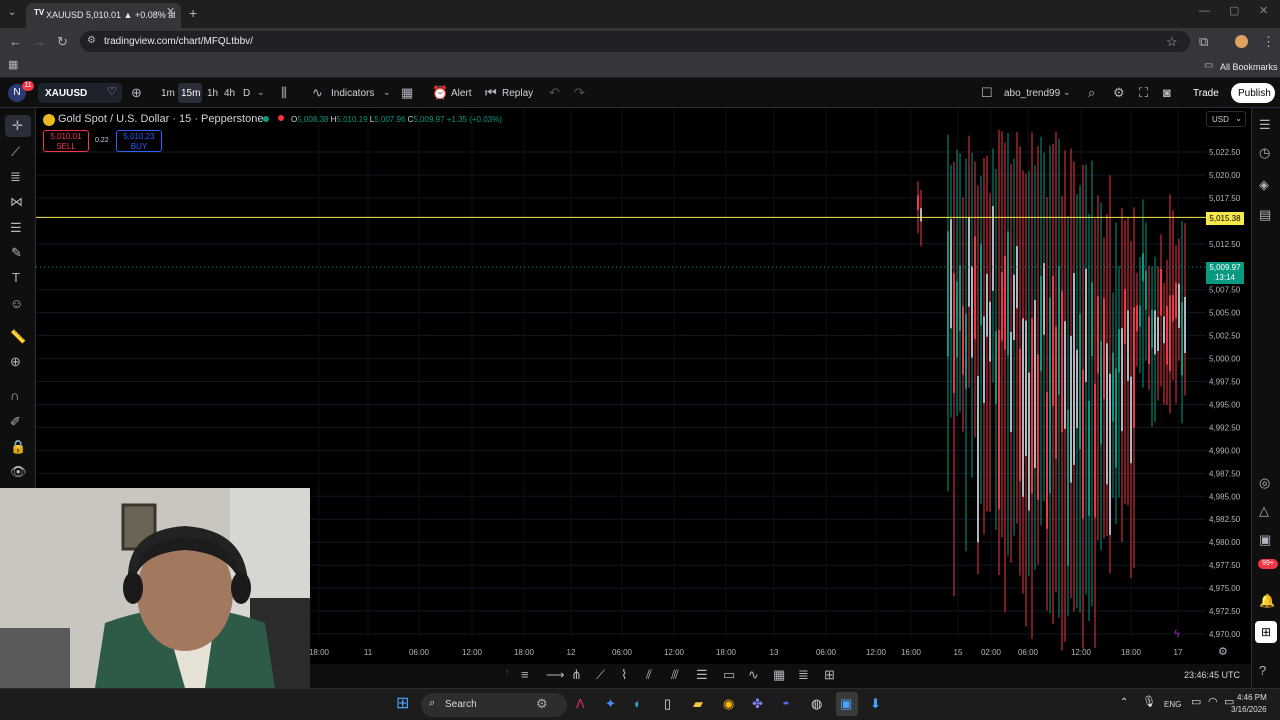 The image size is (1280, 720). Describe the element at coordinates (91, 41) in the screenshot. I see `site-info-icon: ⚙` at that location.